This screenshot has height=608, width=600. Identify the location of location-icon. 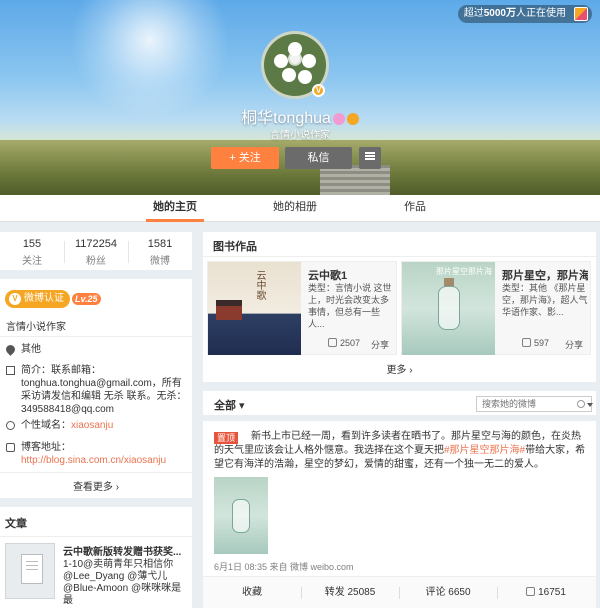
(10, 349).